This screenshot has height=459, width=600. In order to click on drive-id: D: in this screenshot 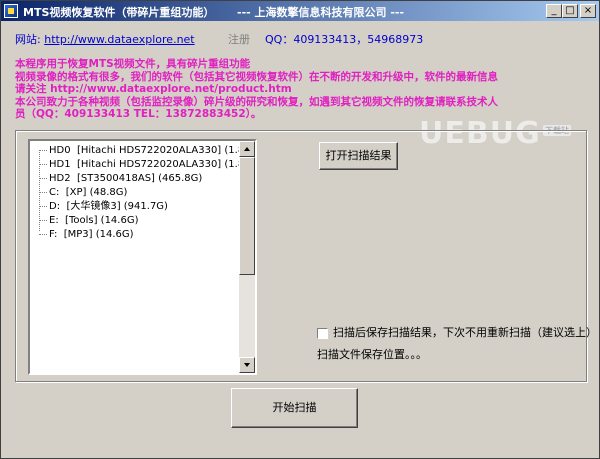, I will do `click(55, 206)`.